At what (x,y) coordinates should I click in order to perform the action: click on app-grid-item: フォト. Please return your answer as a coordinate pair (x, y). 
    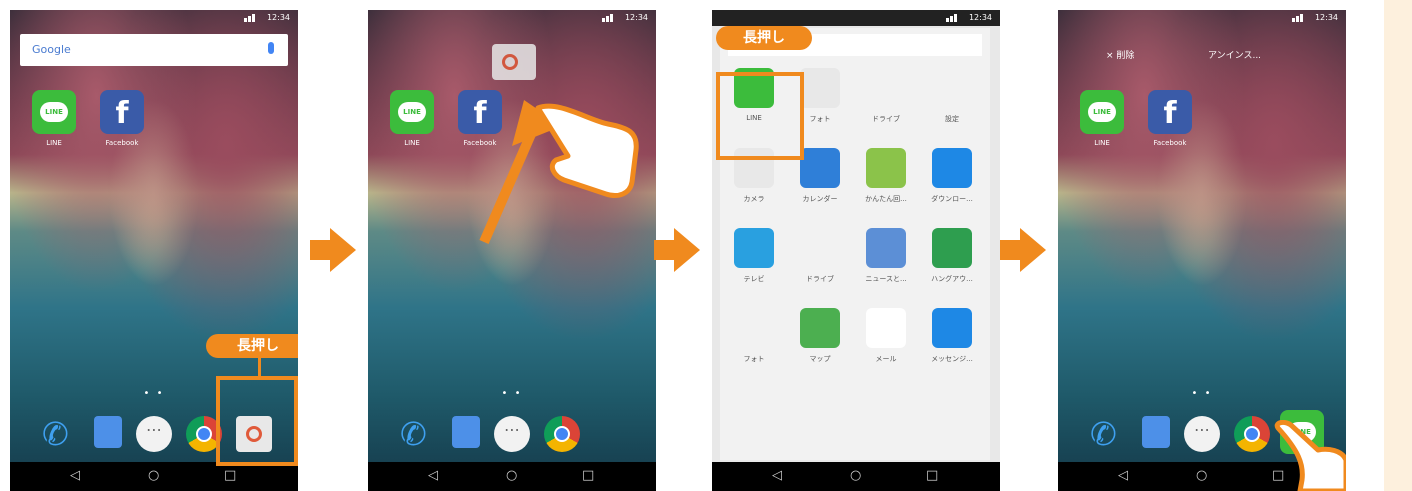
    Looking at the image, I should click on (754, 336).